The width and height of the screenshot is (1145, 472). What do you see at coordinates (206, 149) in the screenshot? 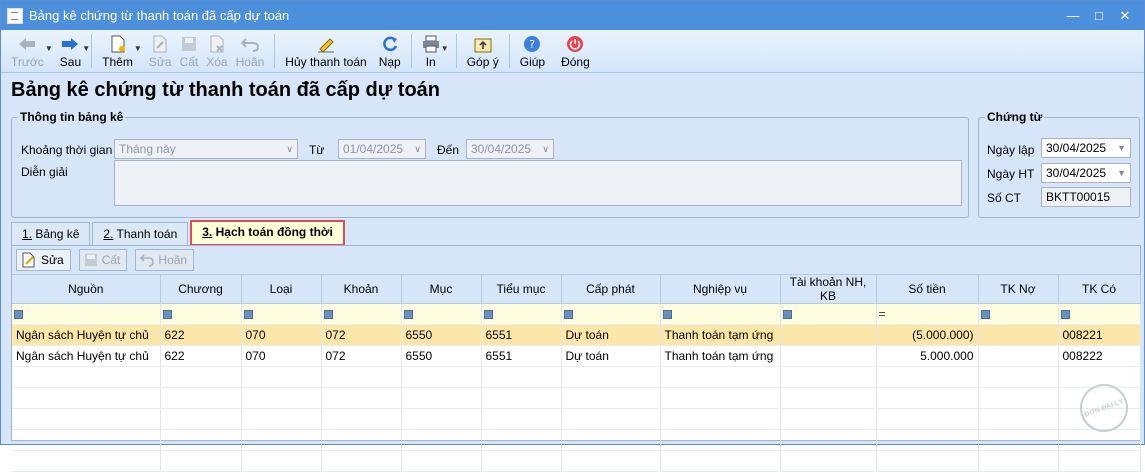
I see `period-select: Tháng này ∨` at bounding box center [206, 149].